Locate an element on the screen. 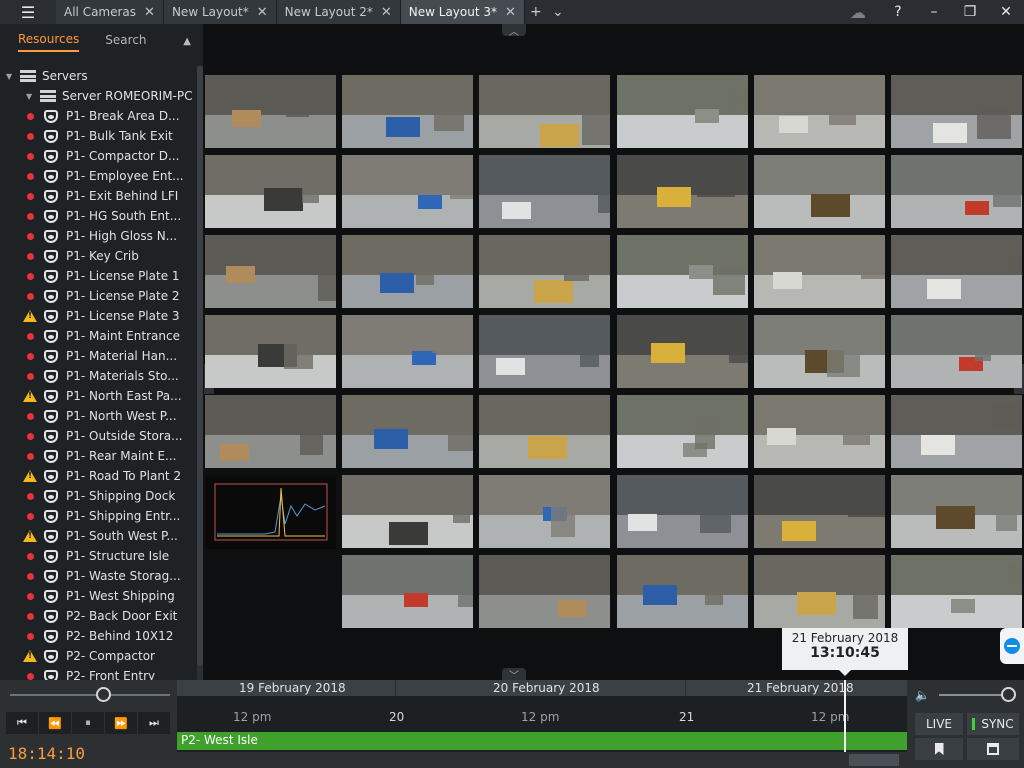 This screenshot has height=768, width=1024. minimize-button: – is located at coordinates (934, 12).